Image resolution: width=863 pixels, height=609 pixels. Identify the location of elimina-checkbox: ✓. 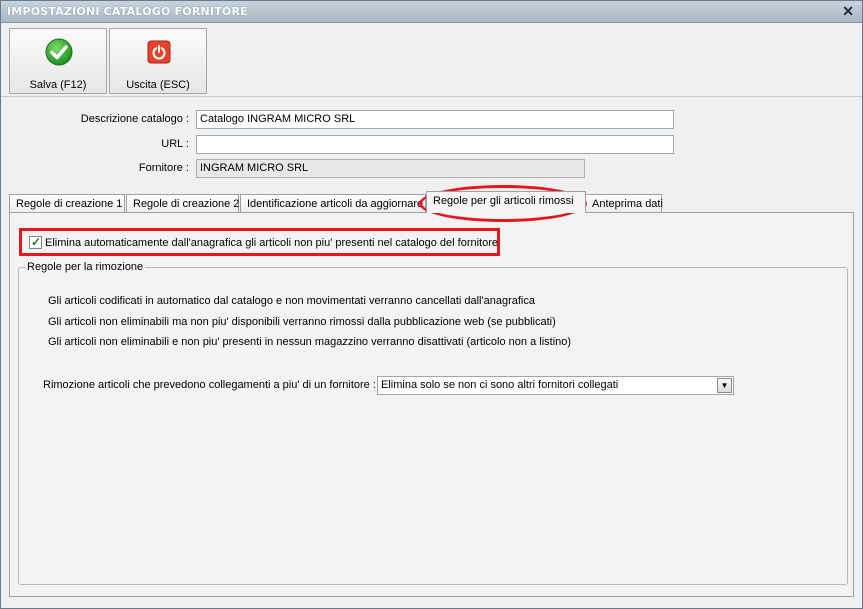
(35, 242).